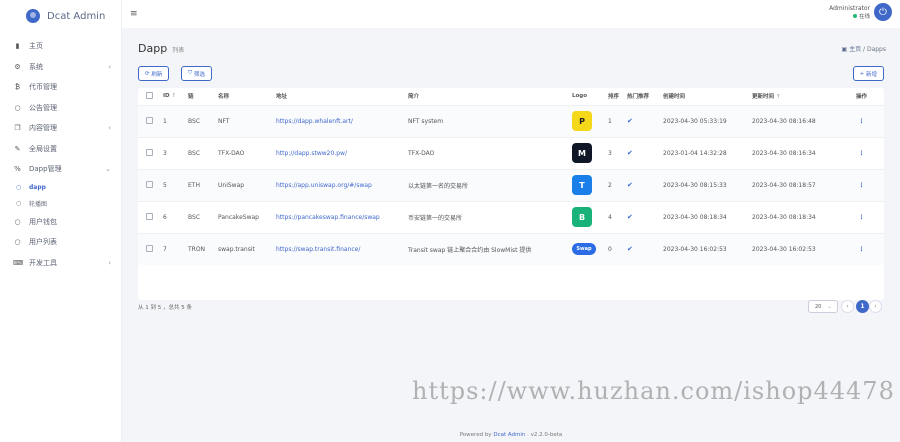  What do you see at coordinates (60, 149) in the screenshot?
I see `sidebar-item-5: ✎ 全局设置` at bounding box center [60, 149].